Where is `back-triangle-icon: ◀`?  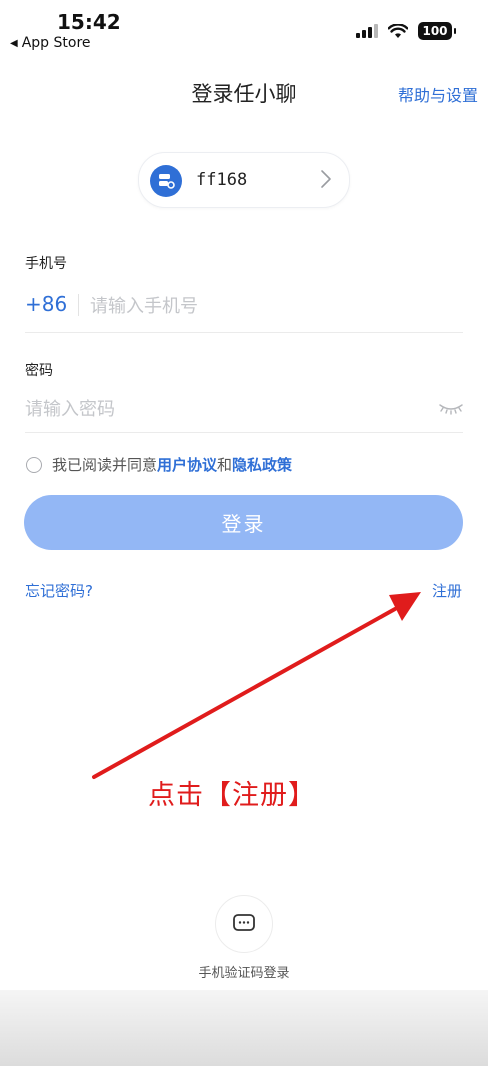
back-triangle-icon: ◀ is located at coordinates (14, 43).